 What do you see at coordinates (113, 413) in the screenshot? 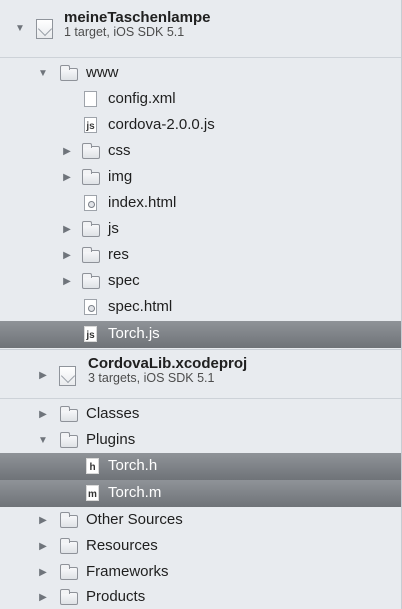
I see `group-label: Classes` at bounding box center [113, 413].